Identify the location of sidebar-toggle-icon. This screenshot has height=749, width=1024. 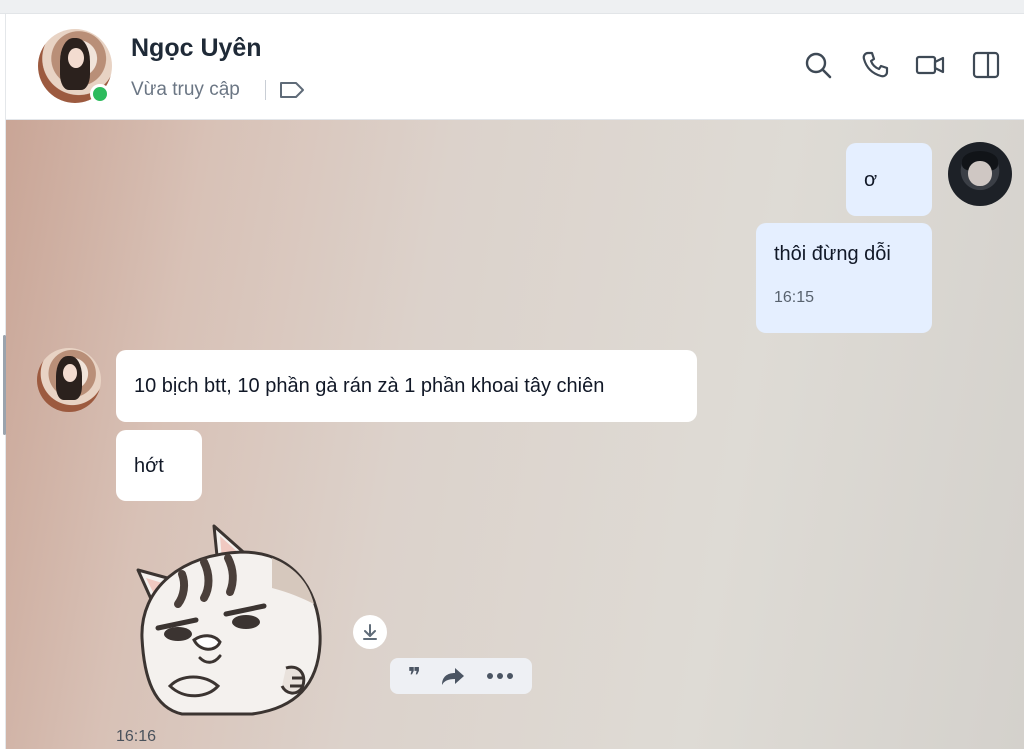
(986, 65).